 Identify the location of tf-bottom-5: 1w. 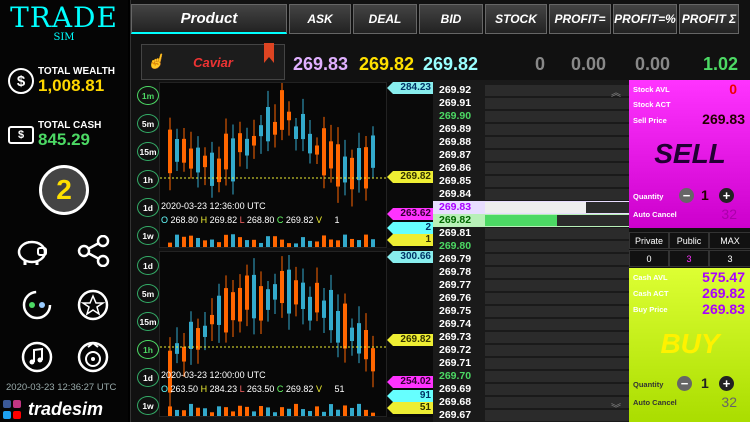
(148, 405).